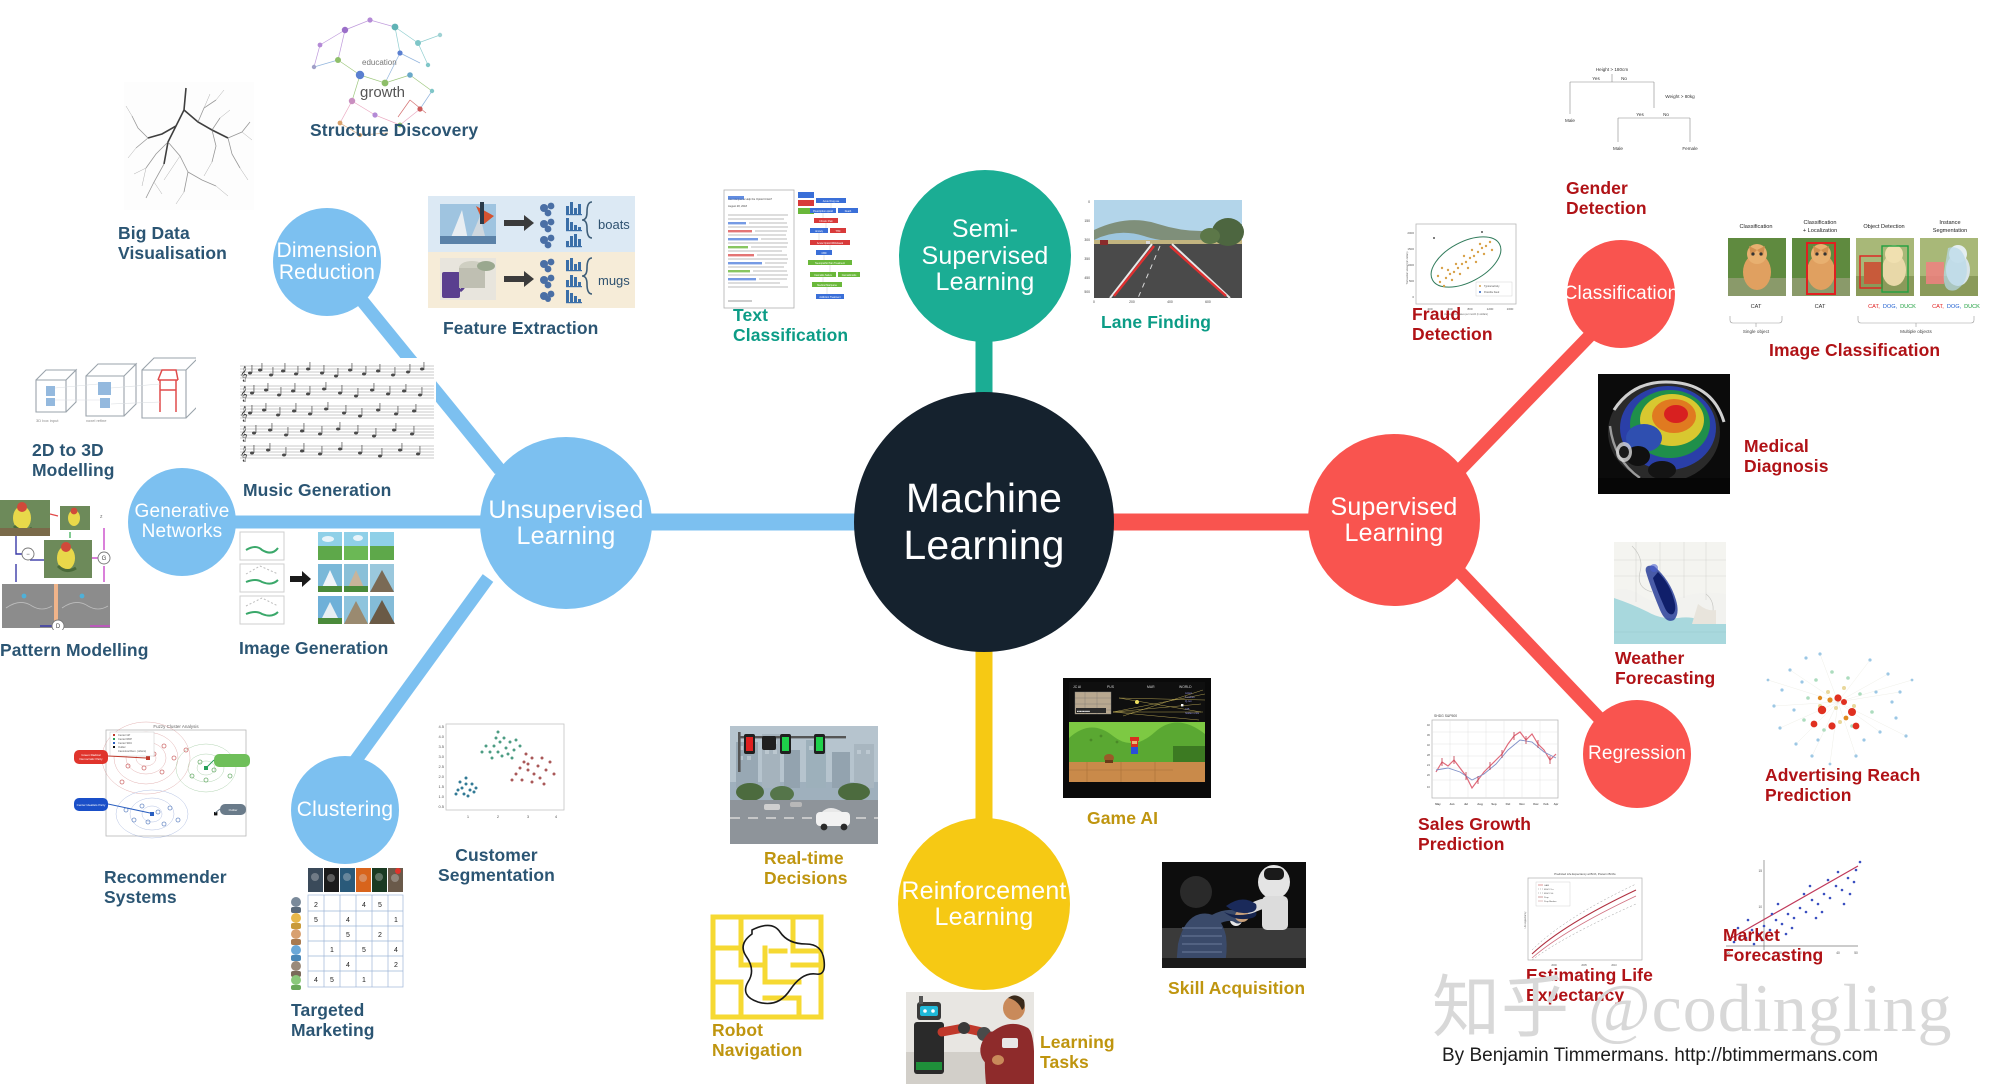 This screenshot has height=1084, width=1989. I want to click on svg-text: 600, so click(1208, 302).